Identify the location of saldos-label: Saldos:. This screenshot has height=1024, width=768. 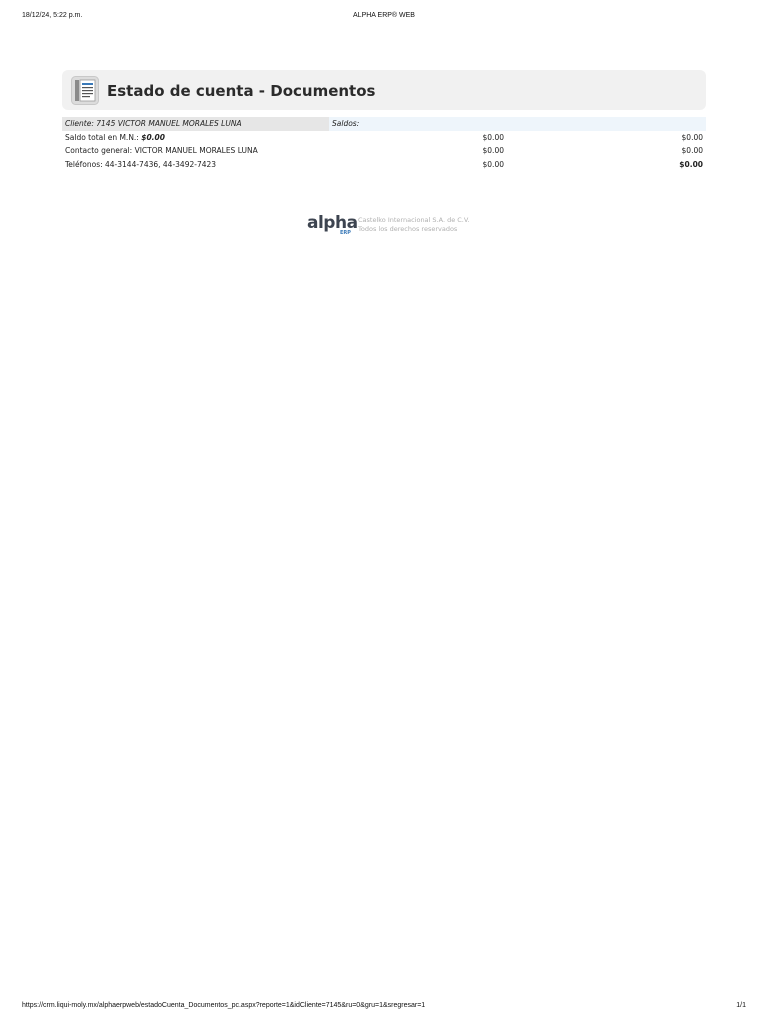
(518, 124).